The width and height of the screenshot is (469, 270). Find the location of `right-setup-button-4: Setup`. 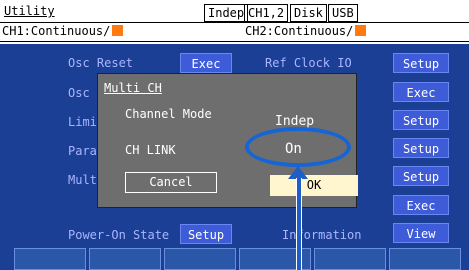

right-setup-button-4: Setup is located at coordinates (421, 176).